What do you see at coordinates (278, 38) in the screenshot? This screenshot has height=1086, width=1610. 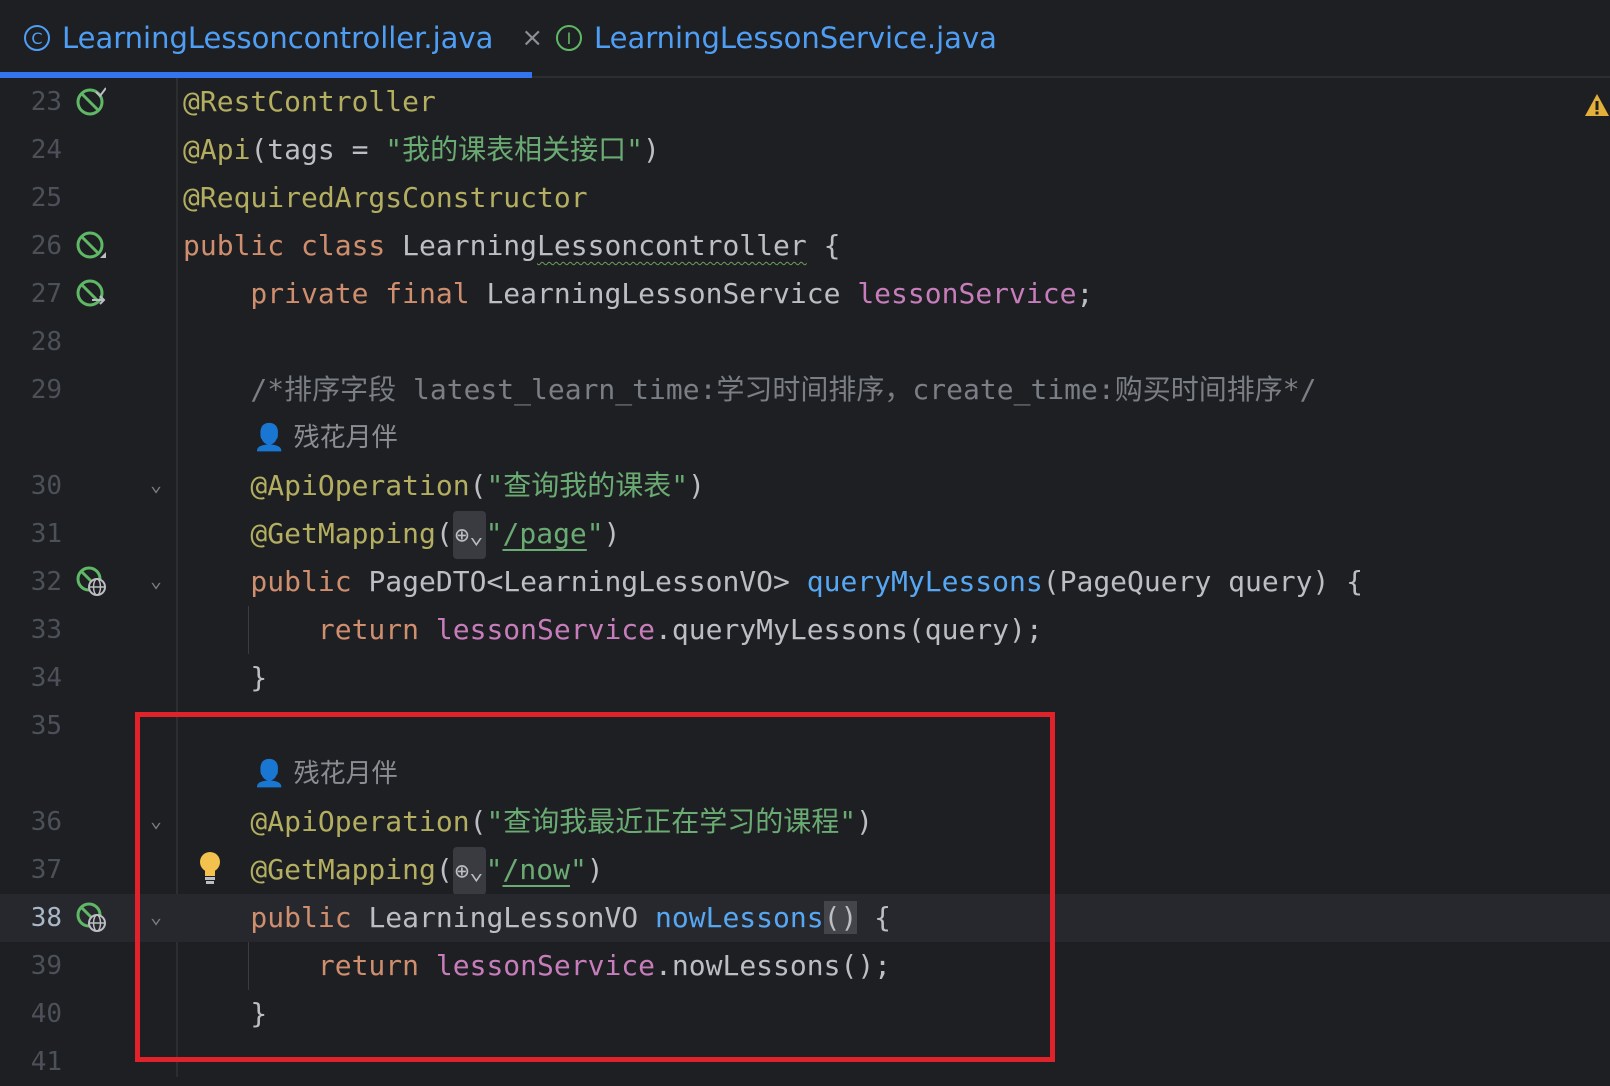 I see `tab-label: LearningLessoncontroller.java` at bounding box center [278, 38].